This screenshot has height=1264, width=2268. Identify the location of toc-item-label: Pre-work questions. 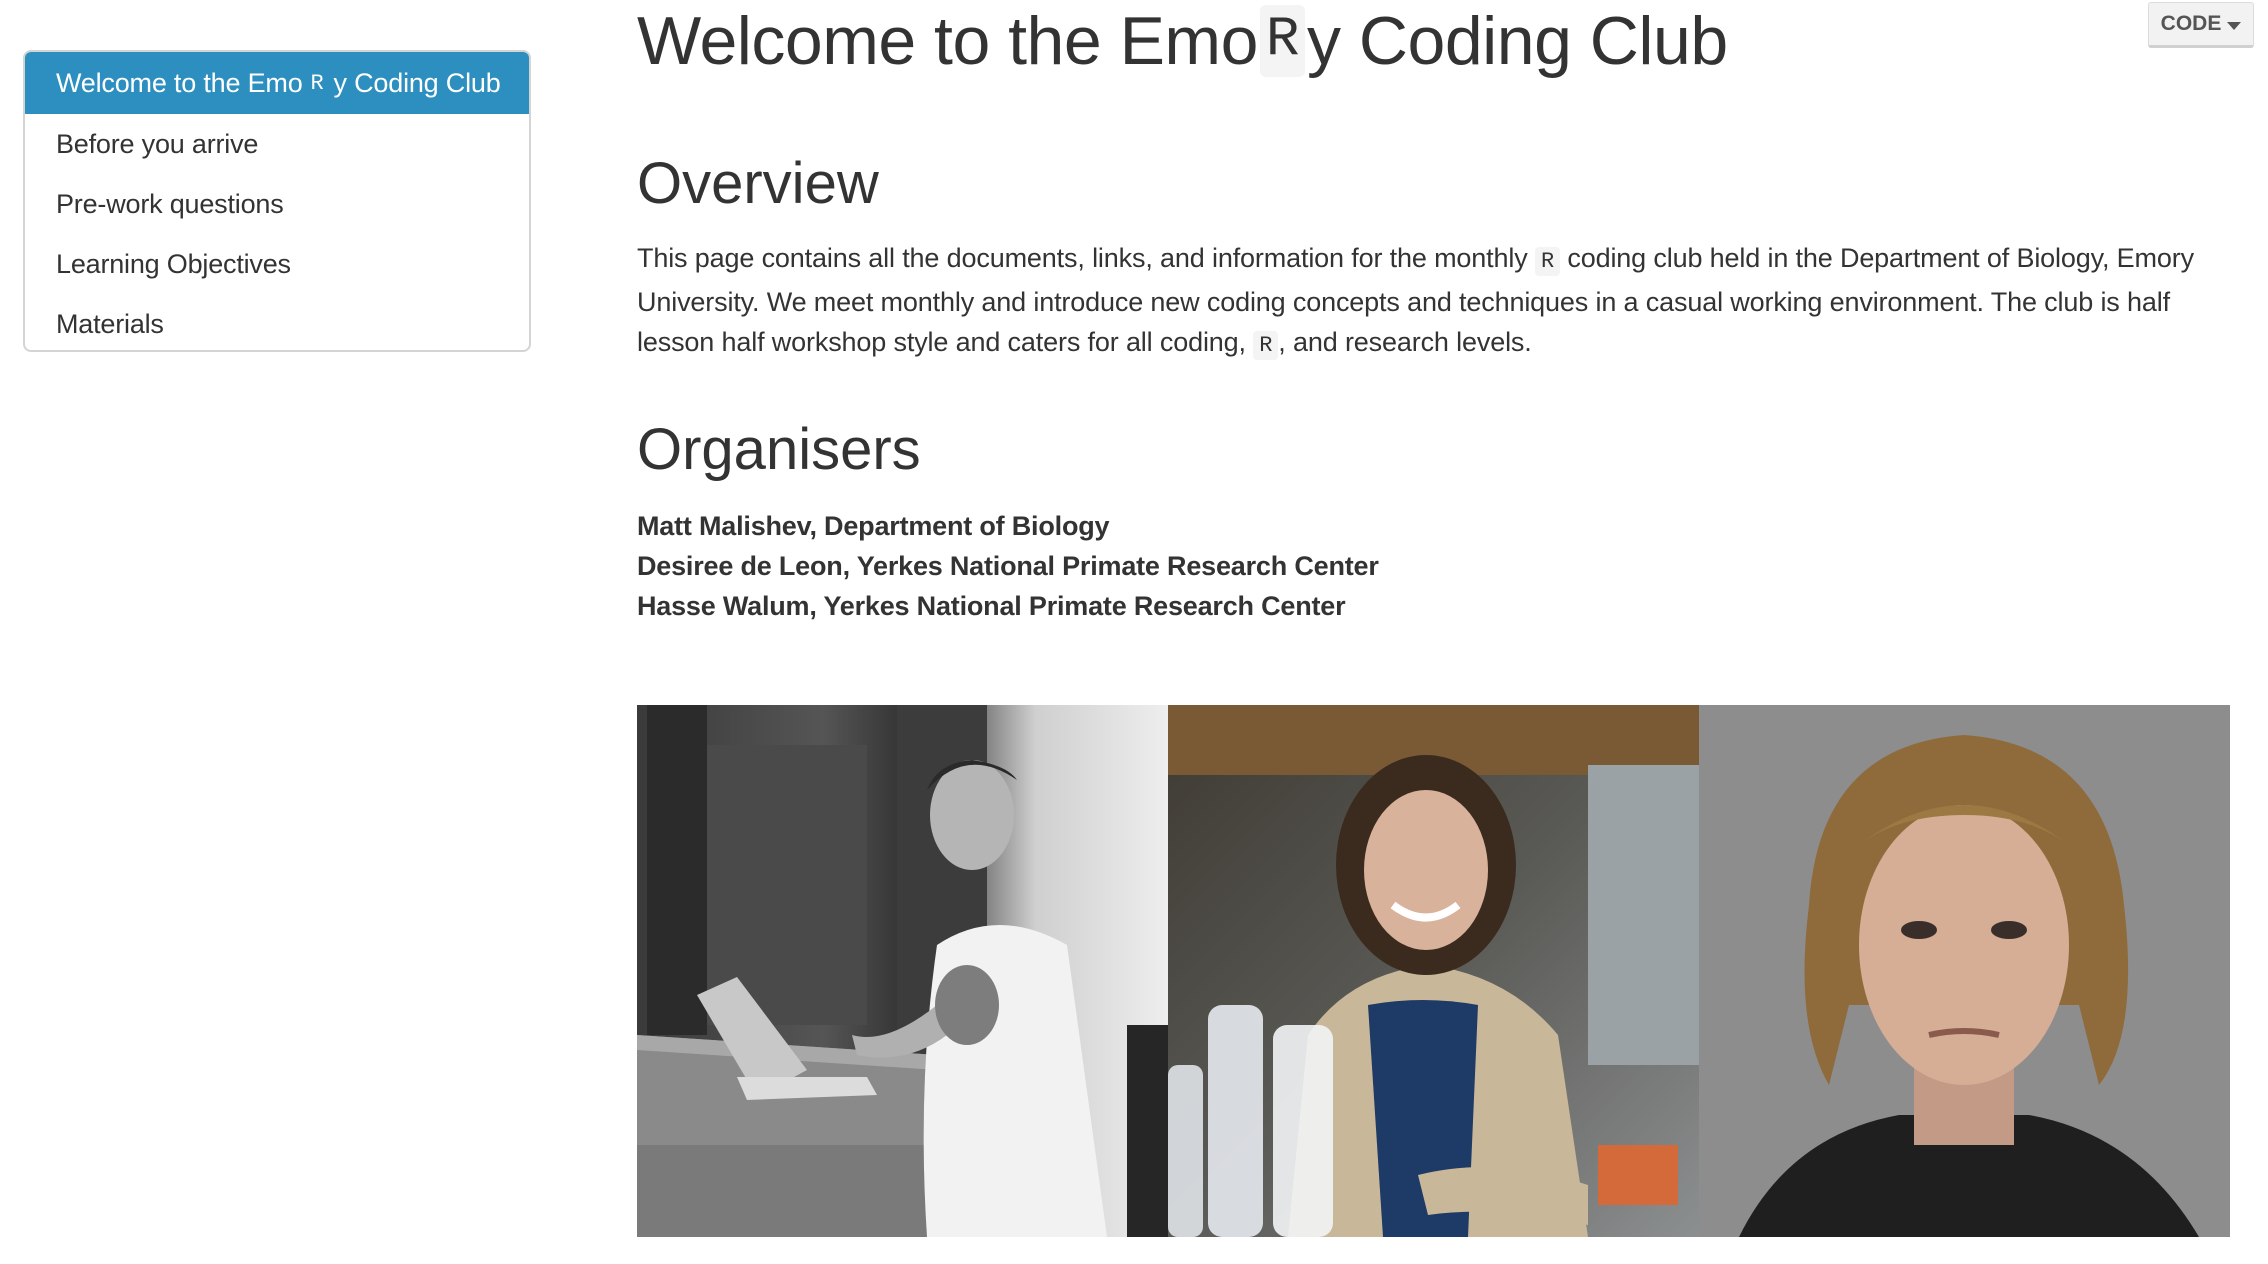
(170, 203).